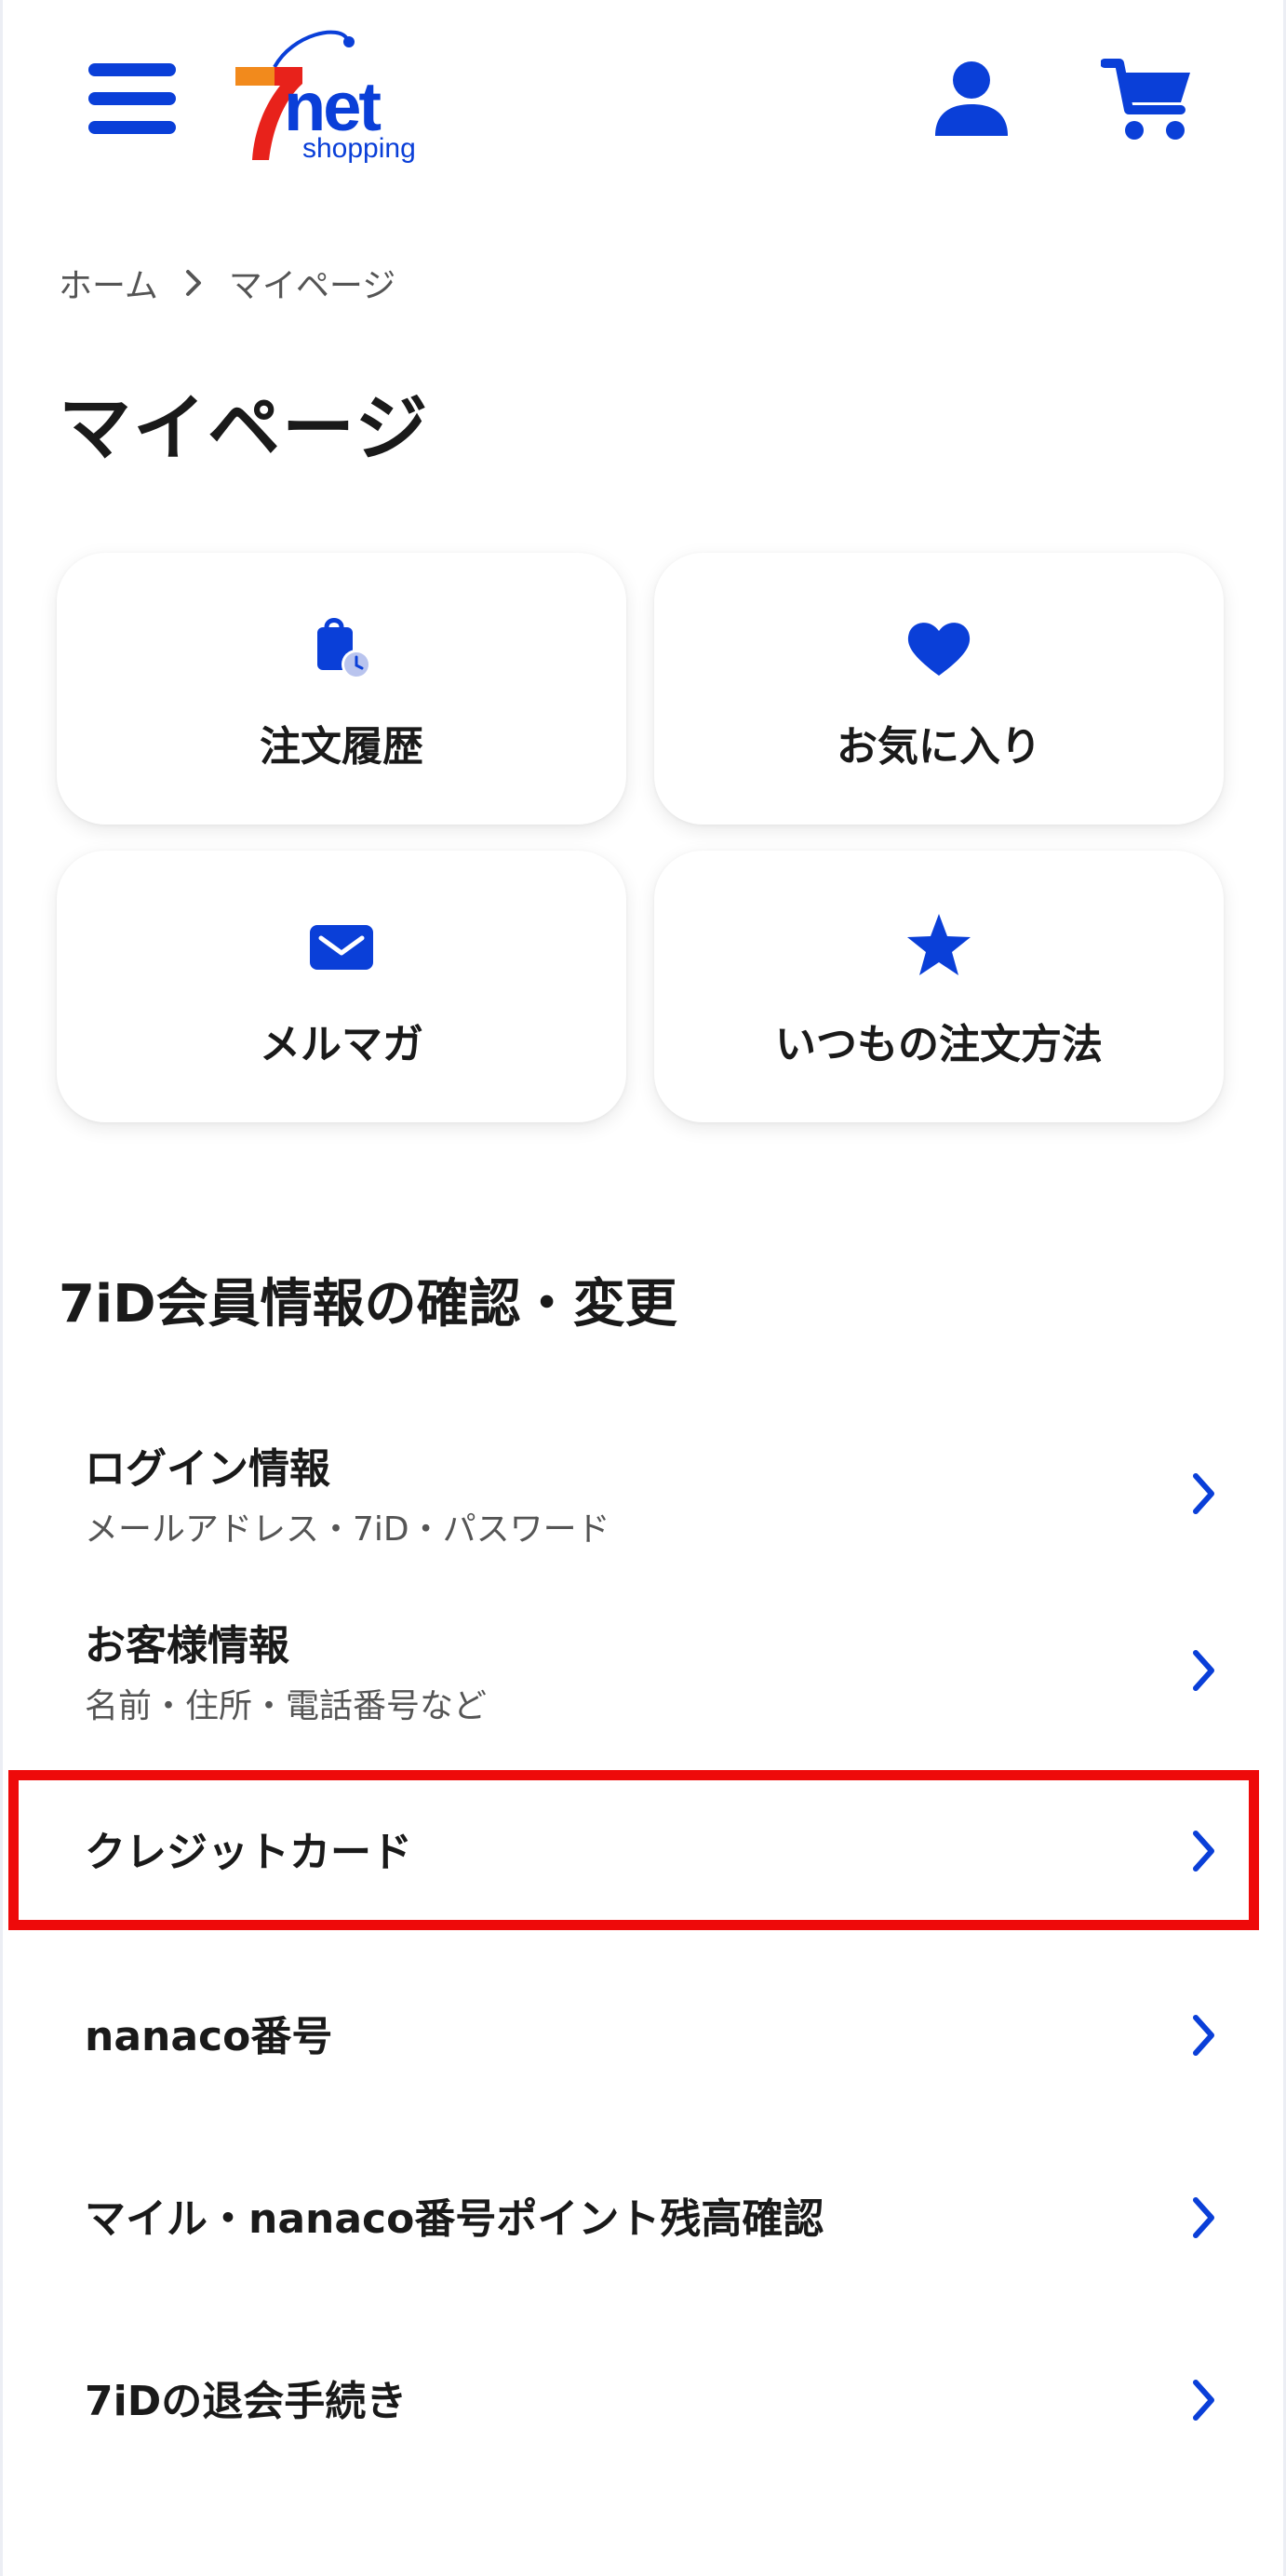 The height and width of the screenshot is (2576, 1286). What do you see at coordinates (341, 947) in the screenshot?
I see `mail-icon` at bounding box center [341, 947].